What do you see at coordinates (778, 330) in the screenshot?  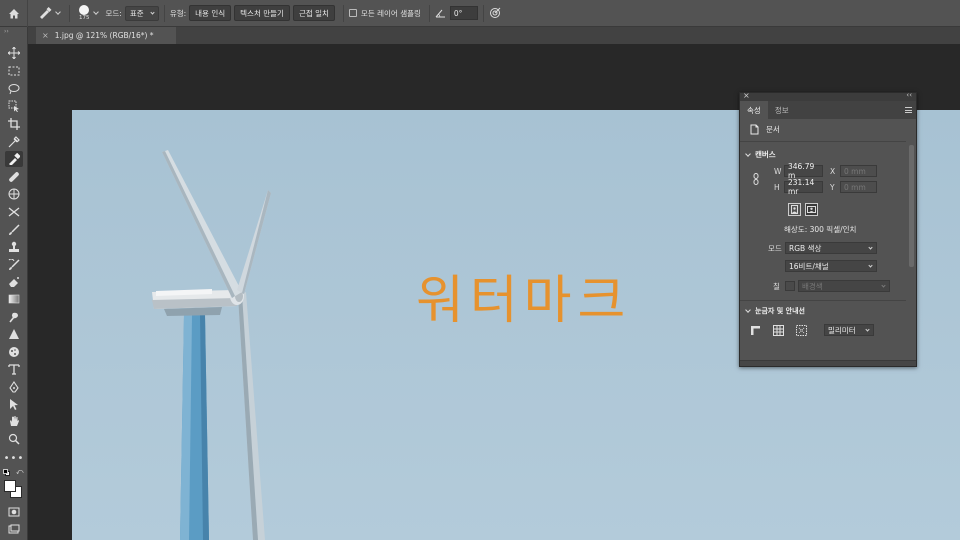 I see `grid-icon` at bounding box center [778, 330].